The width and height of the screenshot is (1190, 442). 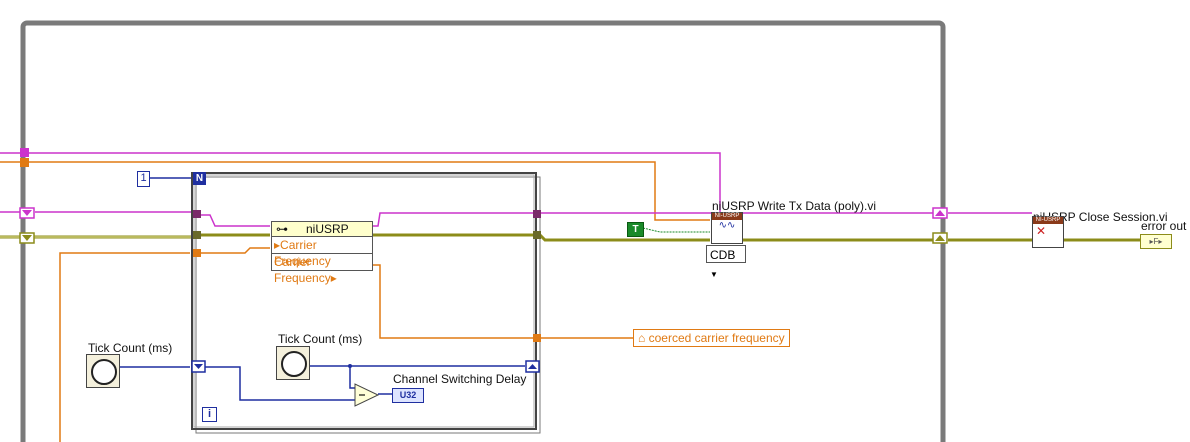 What do you see at coordinates (1041, 231) in the screenshot?
I see `close-x-icon: ✕` at bounding box center [1041, 231].